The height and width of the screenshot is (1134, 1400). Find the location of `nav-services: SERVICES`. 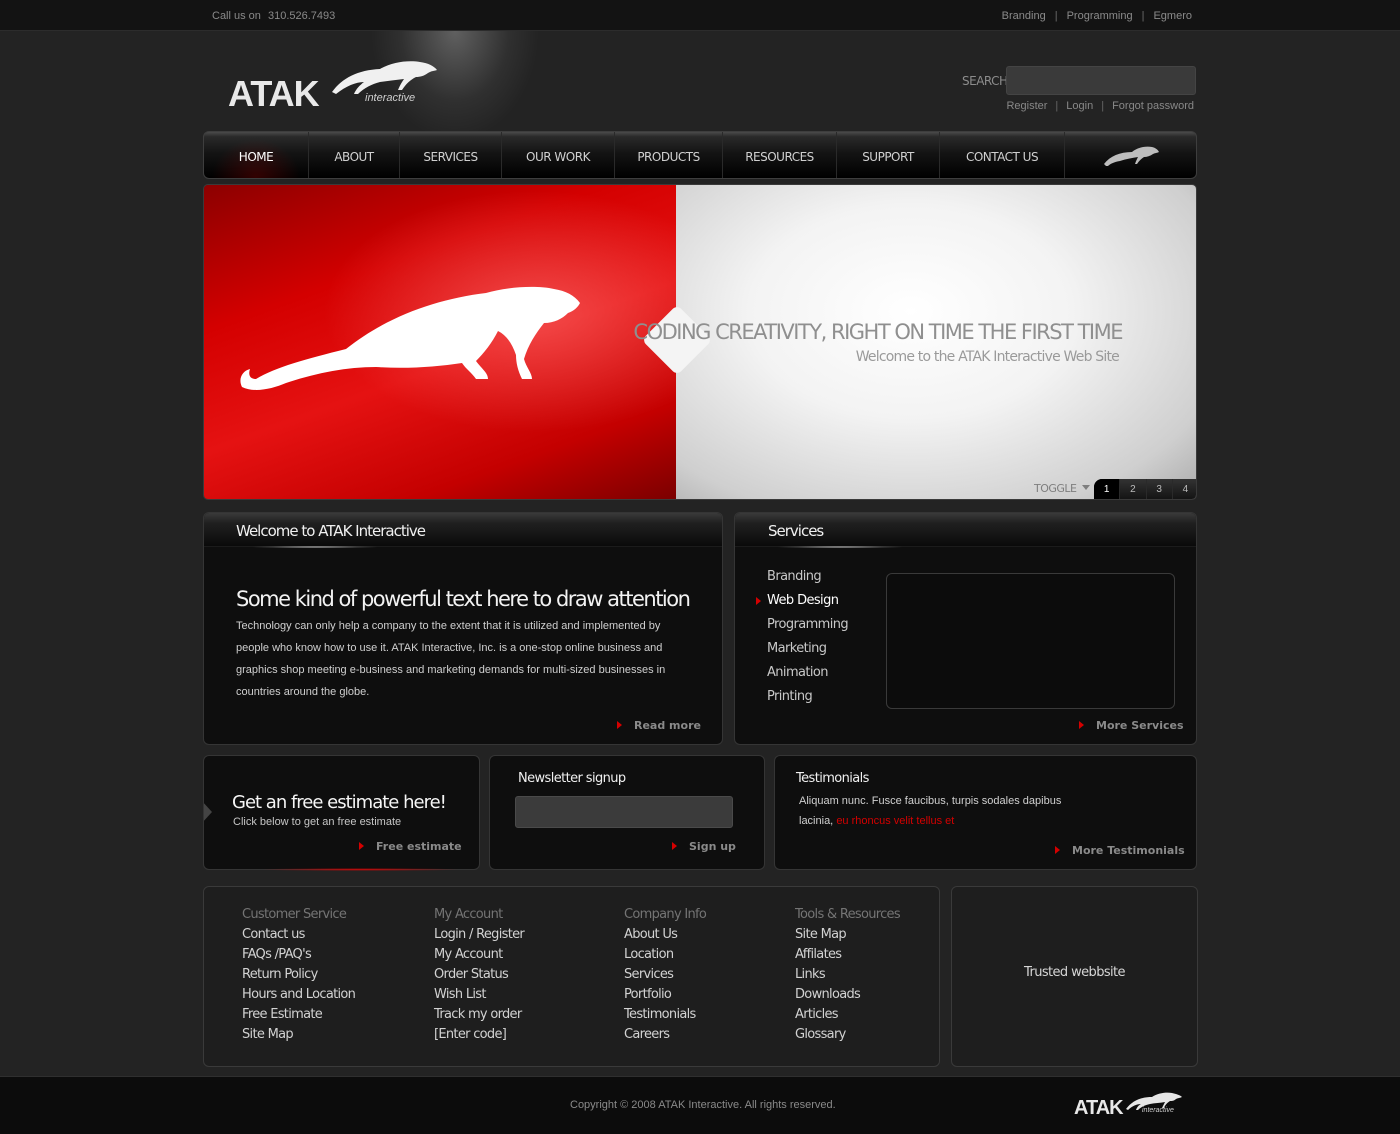

nav-services: SERVICES is located at coordinates (451, 155).